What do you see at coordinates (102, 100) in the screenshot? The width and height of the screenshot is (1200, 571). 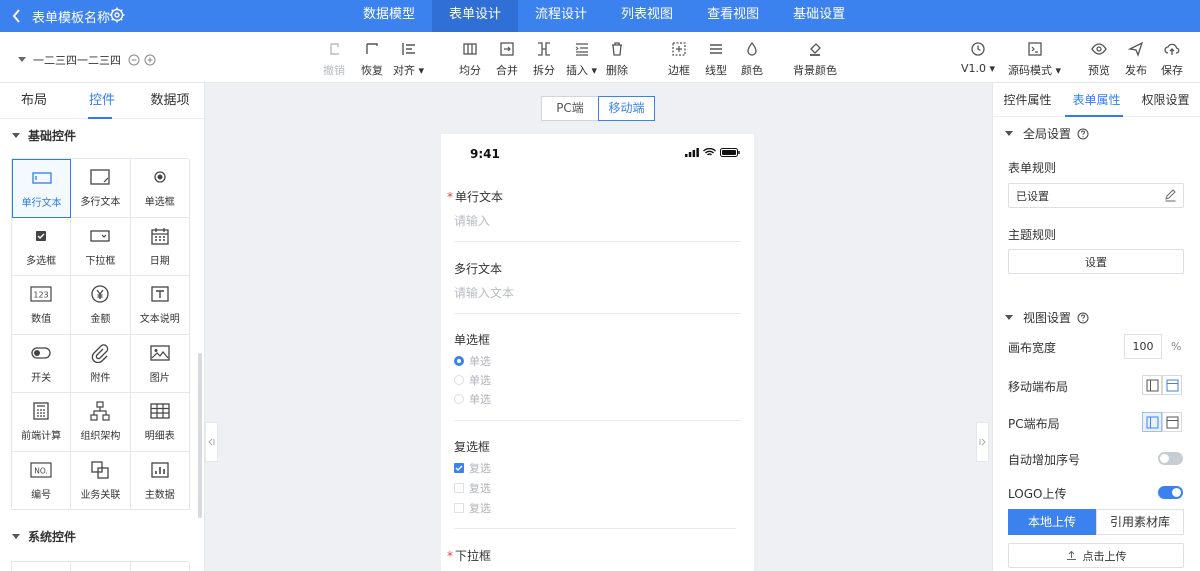 I see `tab-controls: 控件` at bounding box center [102, 100].